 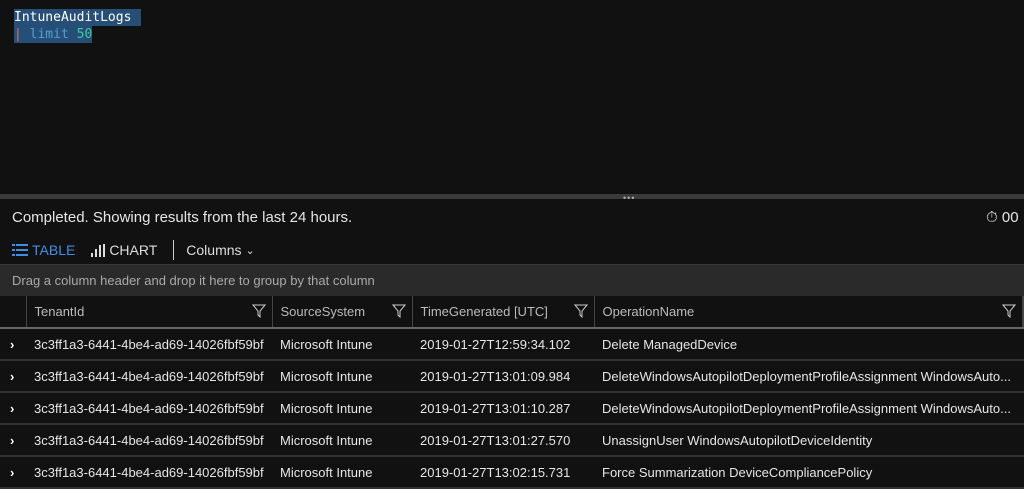 What do you see at coordinates (174, 250) in the screenshot?
I see `toolbar-divider` at bounding box center [174, 250].